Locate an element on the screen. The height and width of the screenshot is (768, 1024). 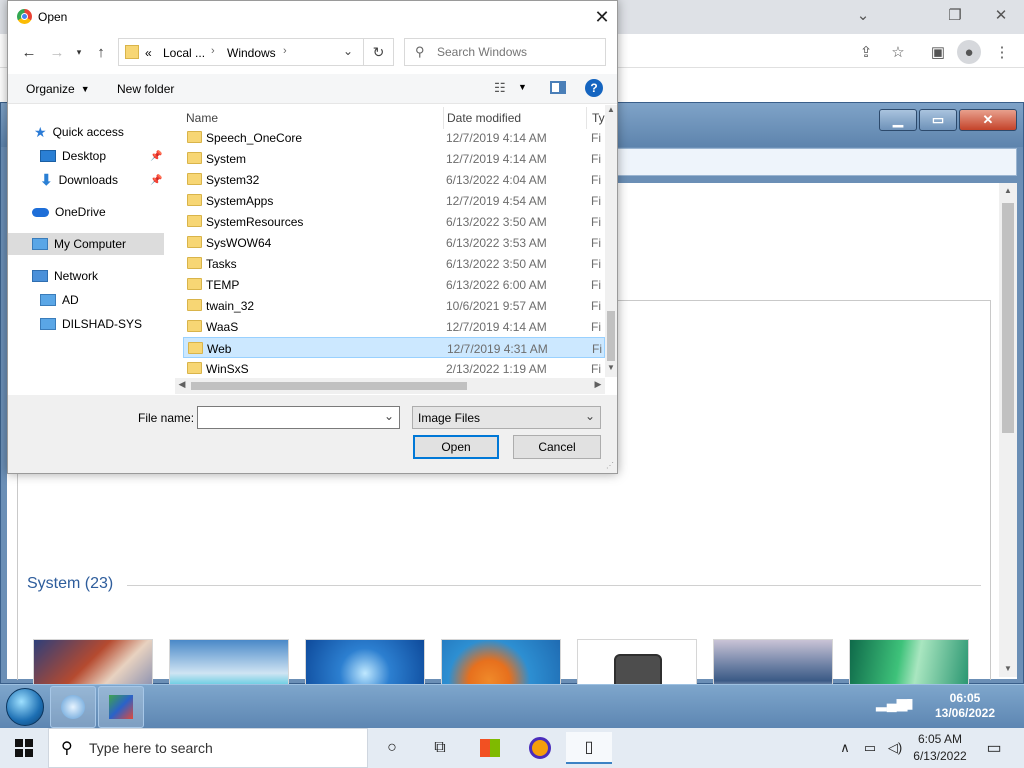
view-options-chevron-icon: ▼ is located at coordinates (522, 87).